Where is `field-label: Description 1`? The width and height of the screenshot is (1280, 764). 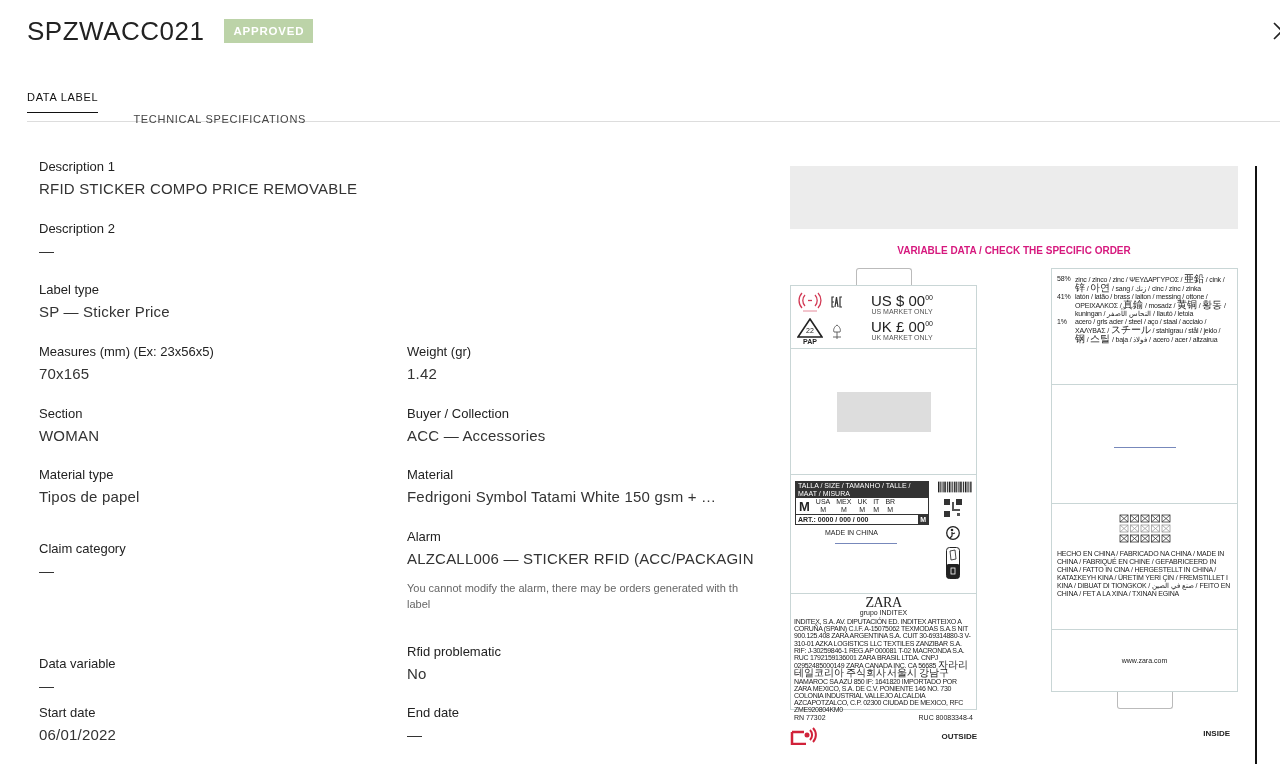 field-label: Description 1 is located at coordinates (77, 167).